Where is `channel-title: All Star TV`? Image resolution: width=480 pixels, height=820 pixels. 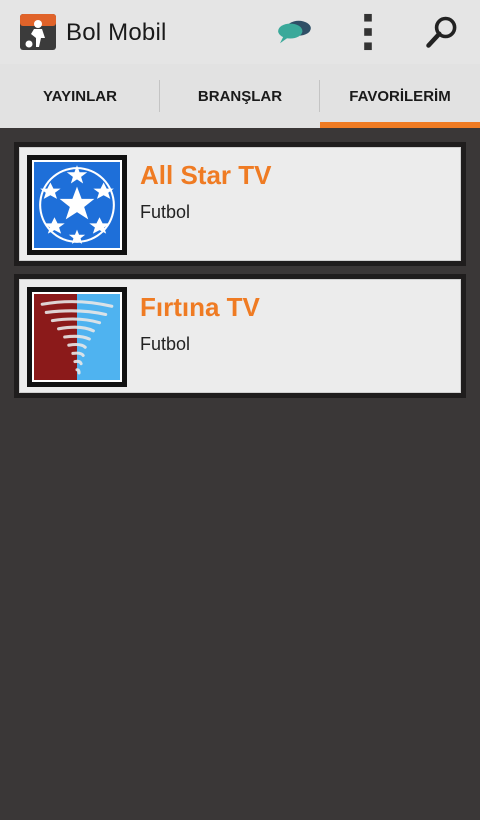 channel-title: All Star TV is located at coordinates (206, 175).